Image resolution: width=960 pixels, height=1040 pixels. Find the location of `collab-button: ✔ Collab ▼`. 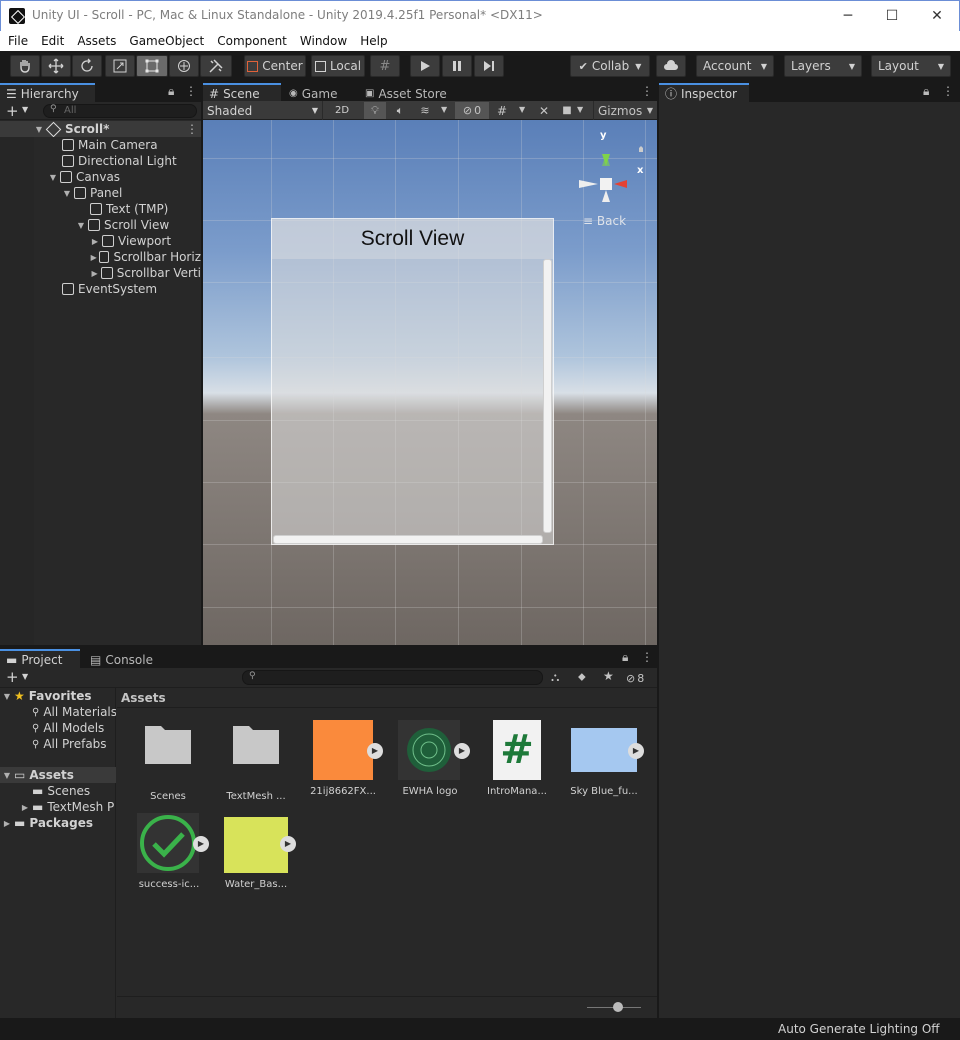

collab-button: ✔ Collab ▼ is located at coordinates (610, 66).